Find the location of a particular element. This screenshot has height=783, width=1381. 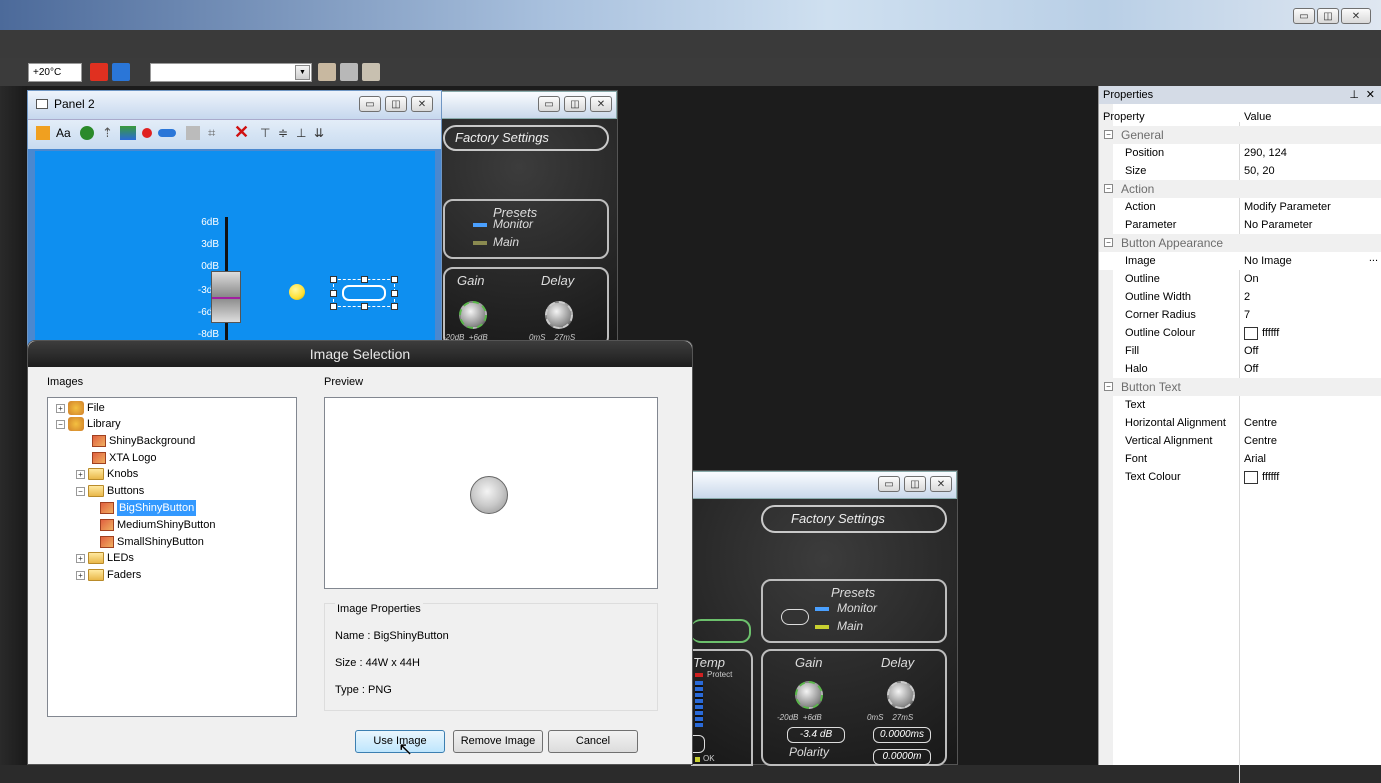

property-row-size: Size 50, 20 is located at coordinates (1240, 171).